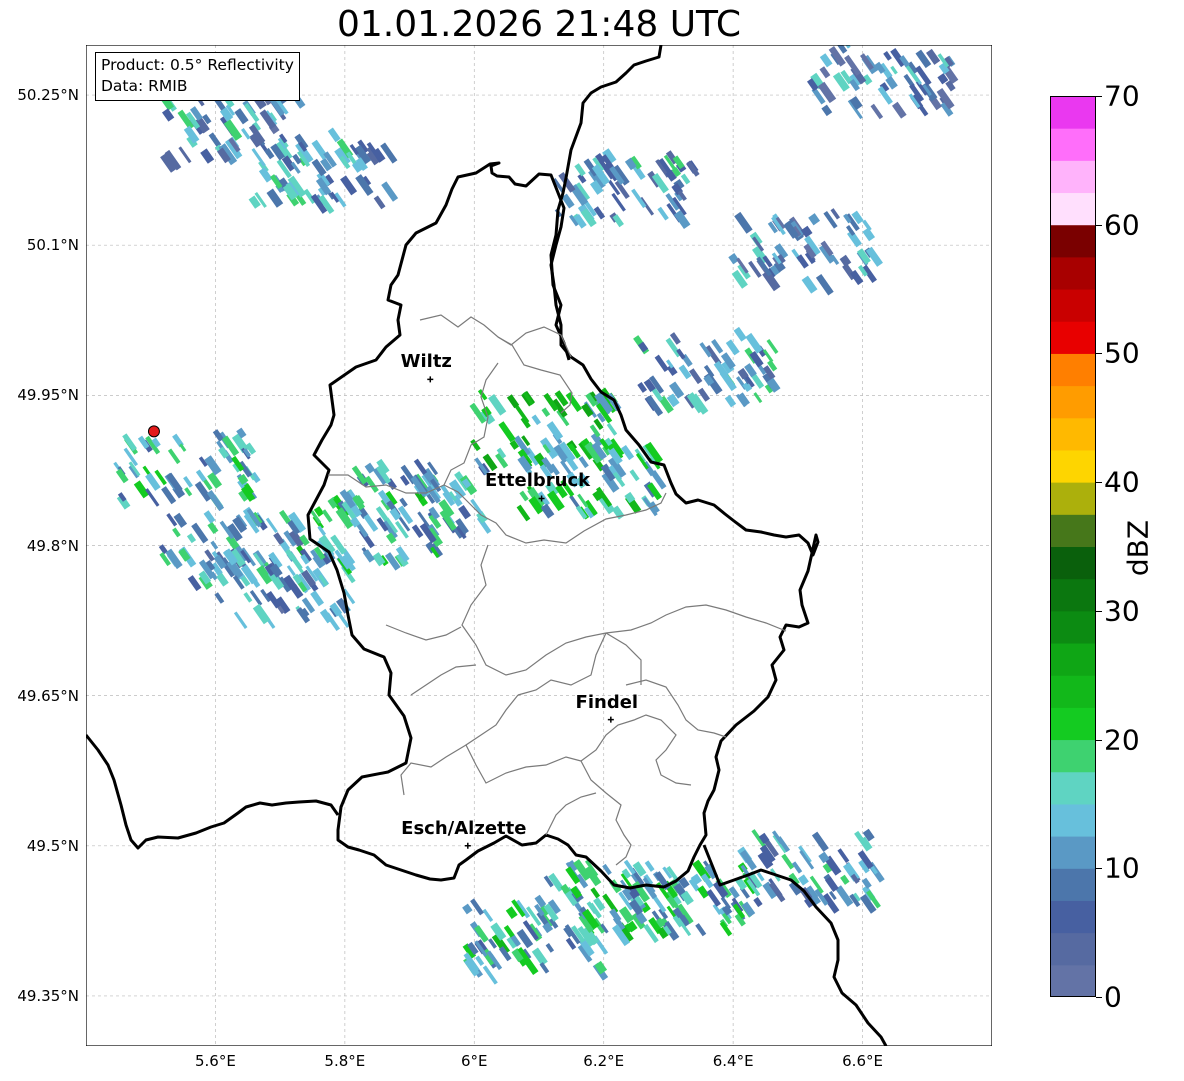  What do you see at coordinates (144, 86) in the screenshot?
I see `data-source-text: Data: RMIB` at bounding box center [144, 86].